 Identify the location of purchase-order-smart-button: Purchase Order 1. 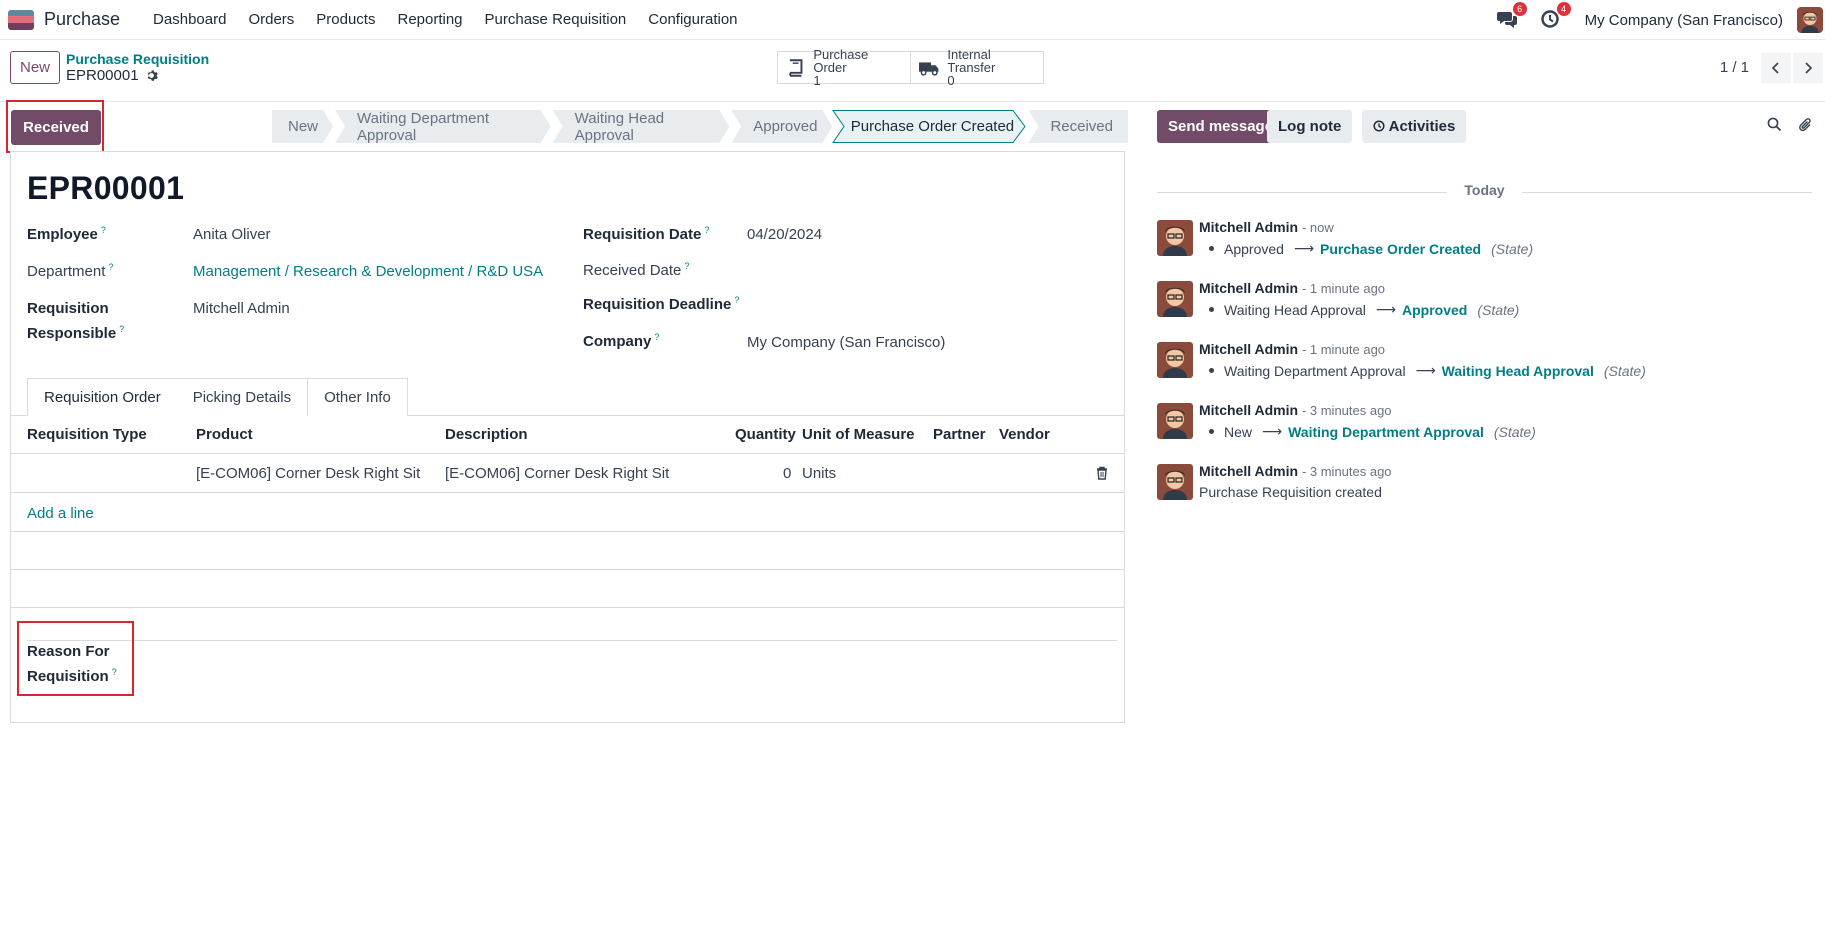
(844, 67).